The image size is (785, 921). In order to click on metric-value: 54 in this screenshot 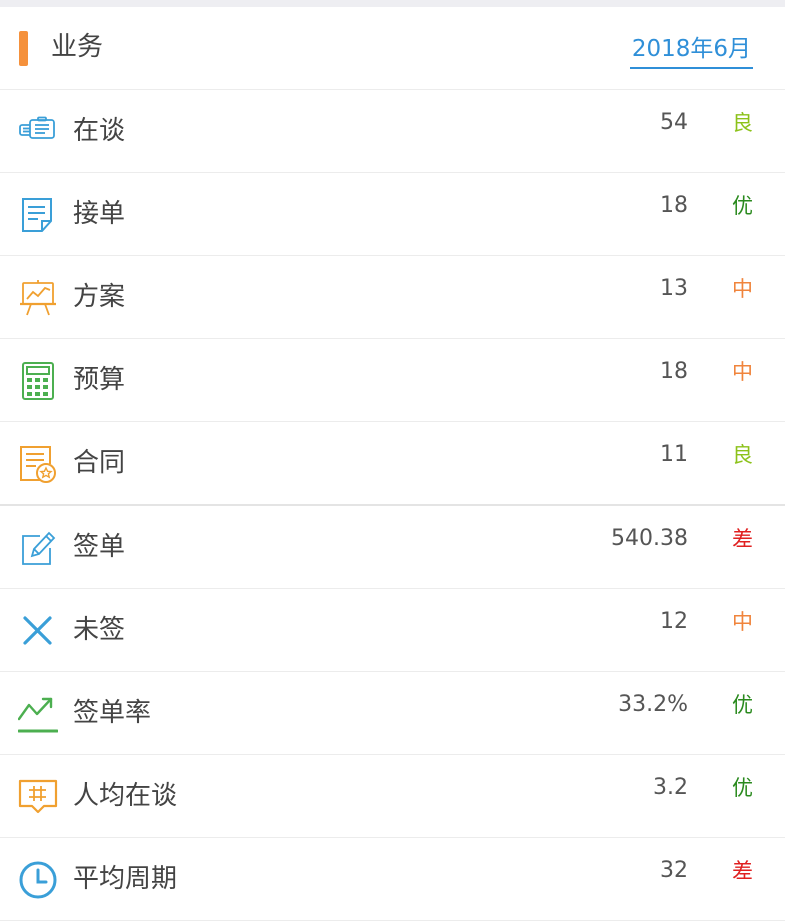, I will do `click(674, 122)`.